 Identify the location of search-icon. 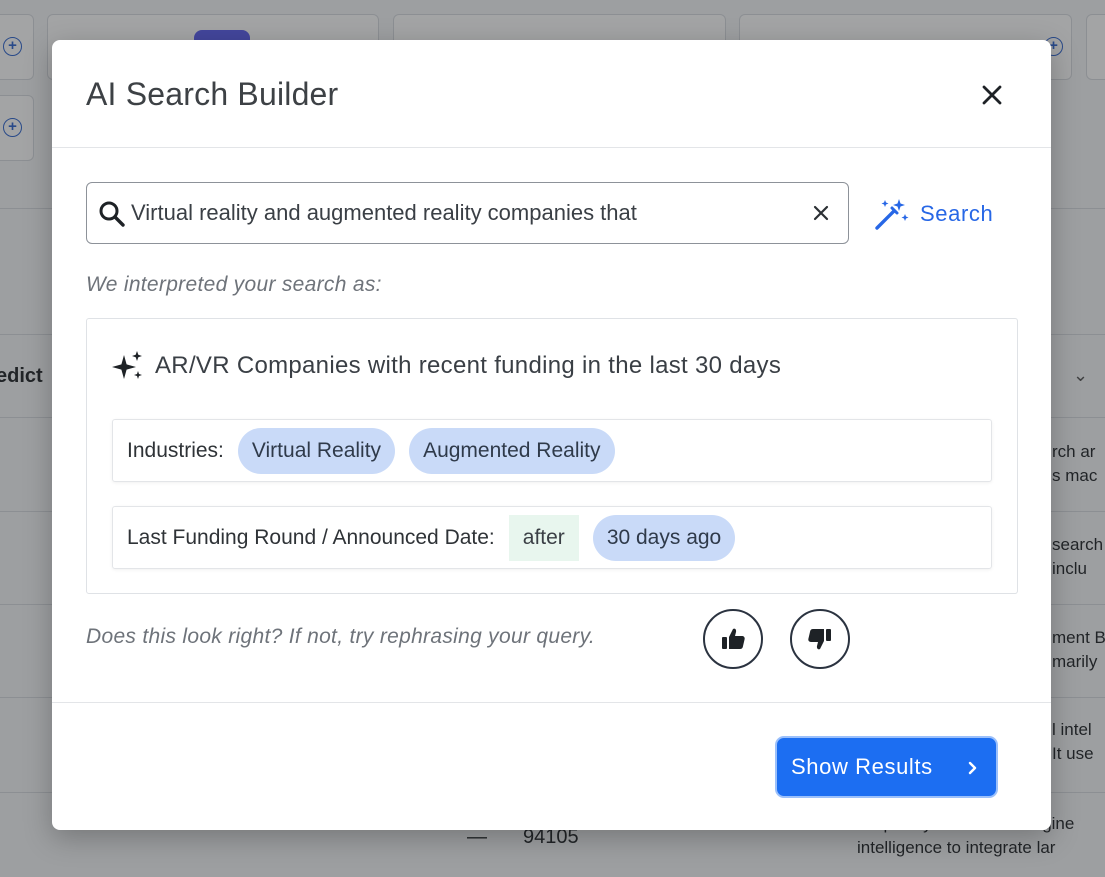
(112, 214).